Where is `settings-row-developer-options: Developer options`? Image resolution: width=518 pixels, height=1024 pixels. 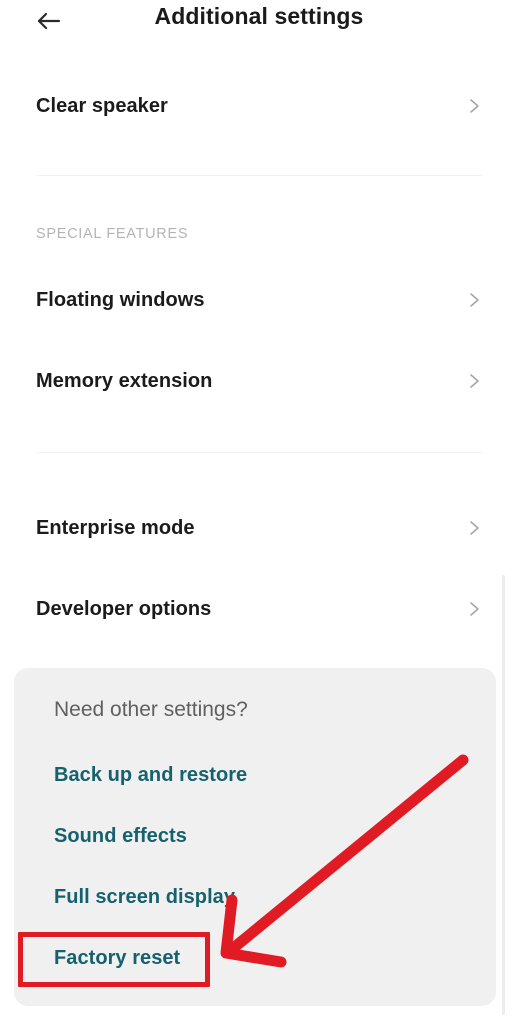 settings-row-developer-options: Developer options is located at coordinates (259, 609).